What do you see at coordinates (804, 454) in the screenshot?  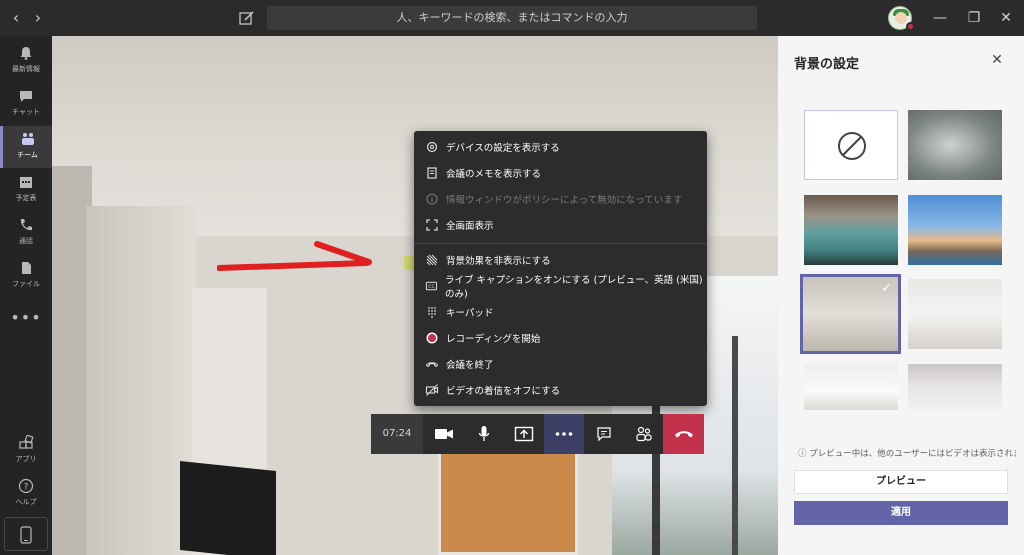 I see `info-icon: ⓘ` at bounding box center [804, 454].